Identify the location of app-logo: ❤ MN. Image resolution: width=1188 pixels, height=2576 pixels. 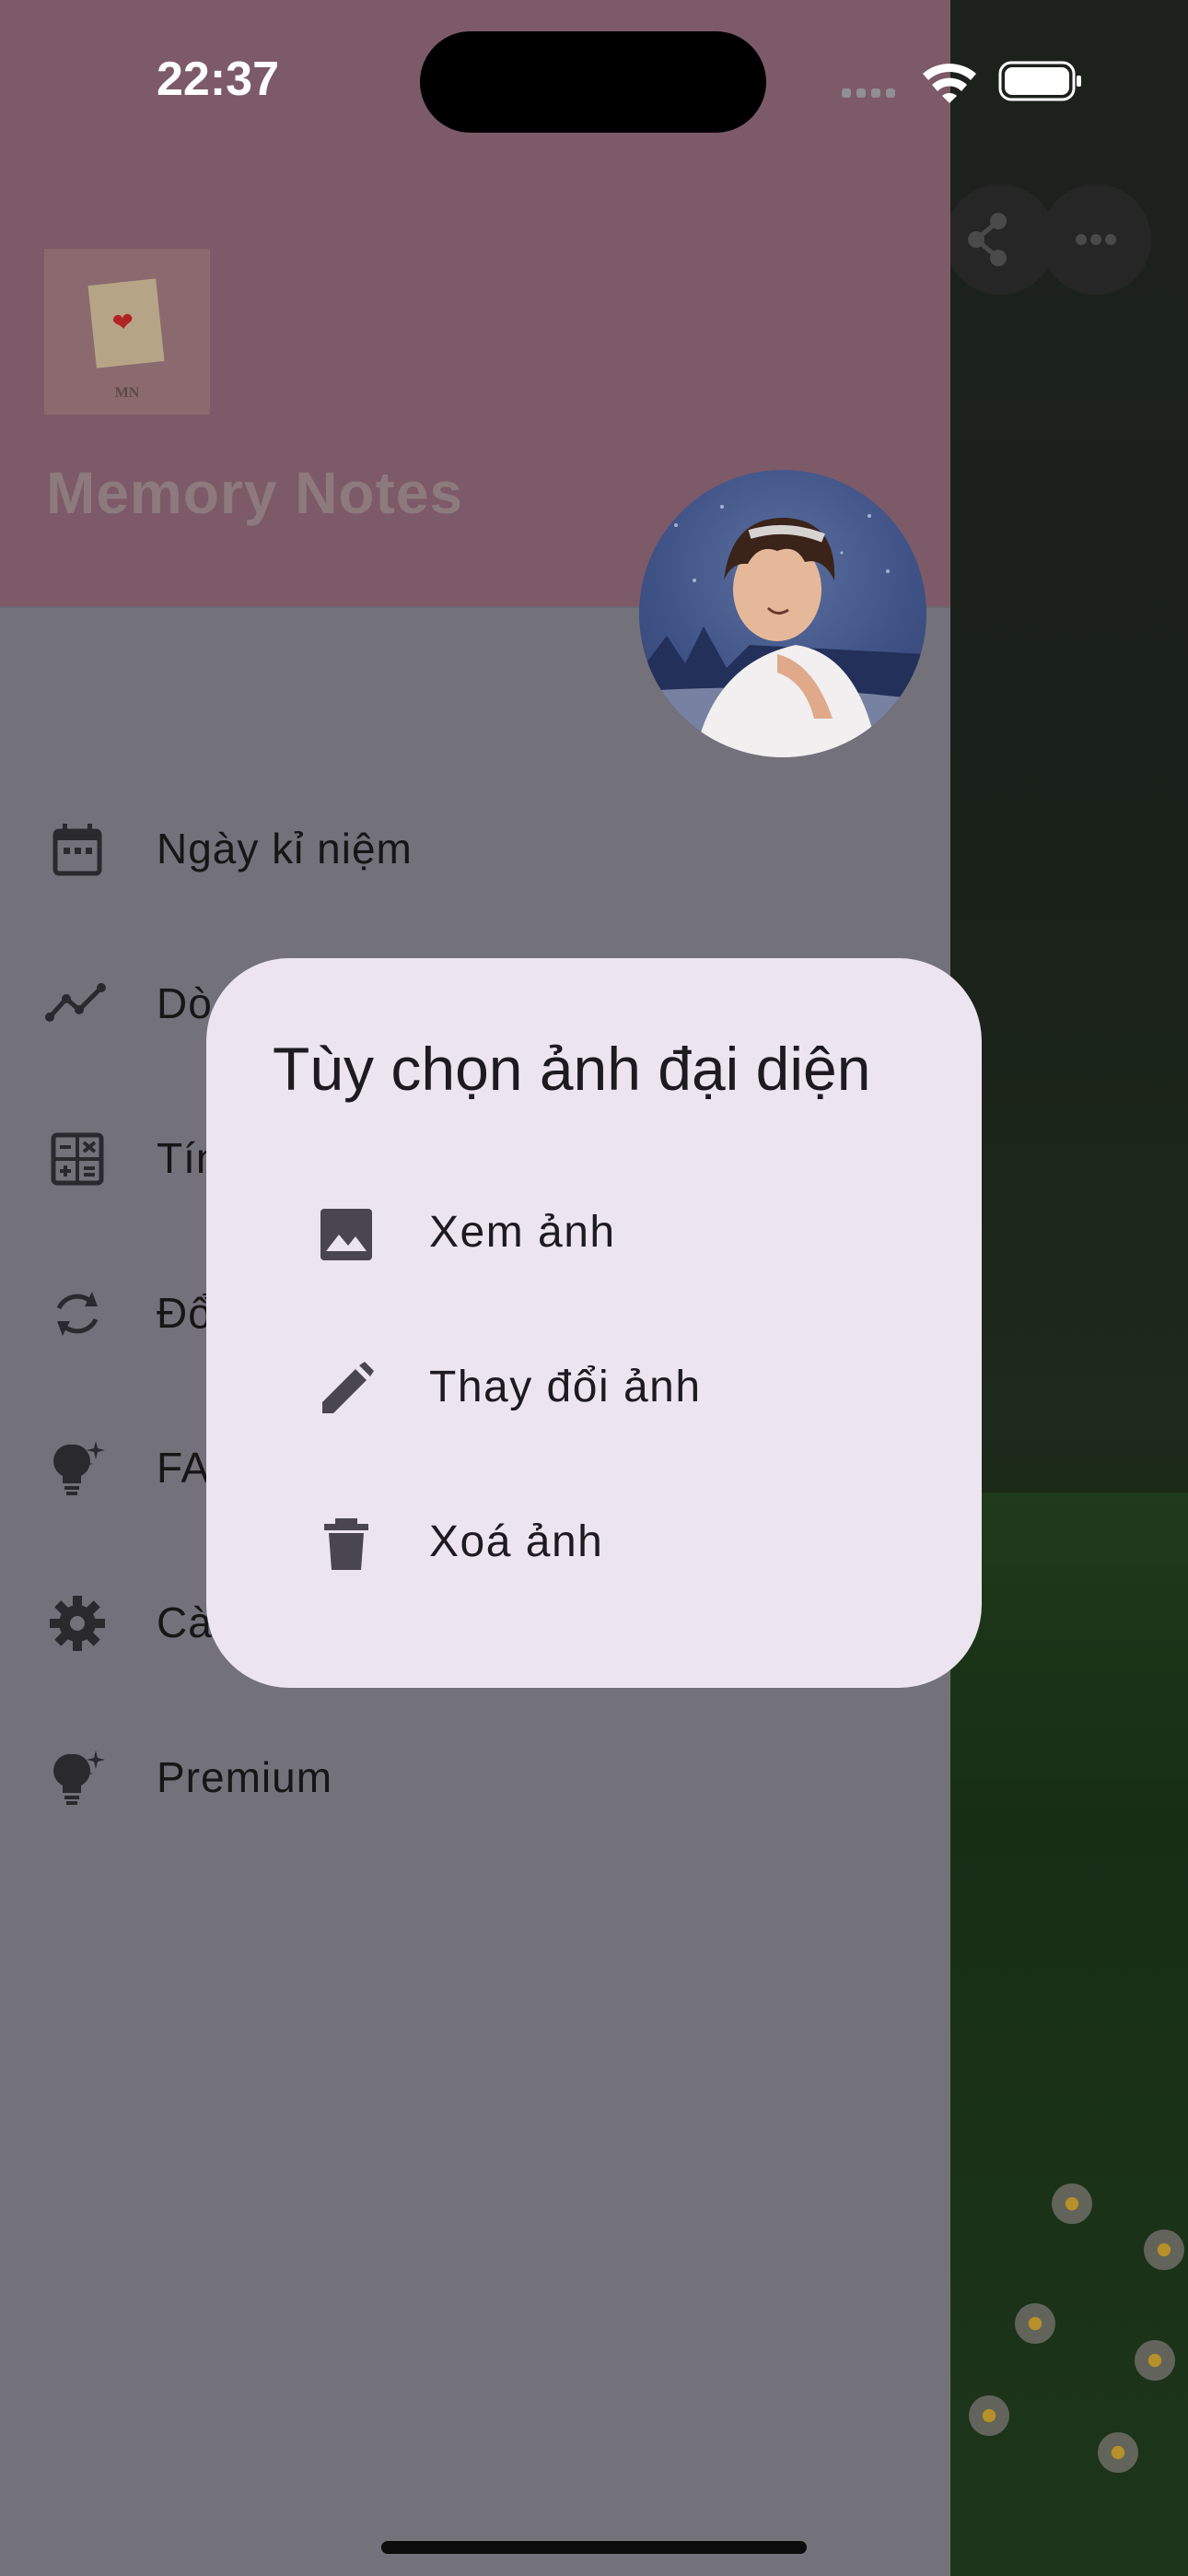
(127, 332).